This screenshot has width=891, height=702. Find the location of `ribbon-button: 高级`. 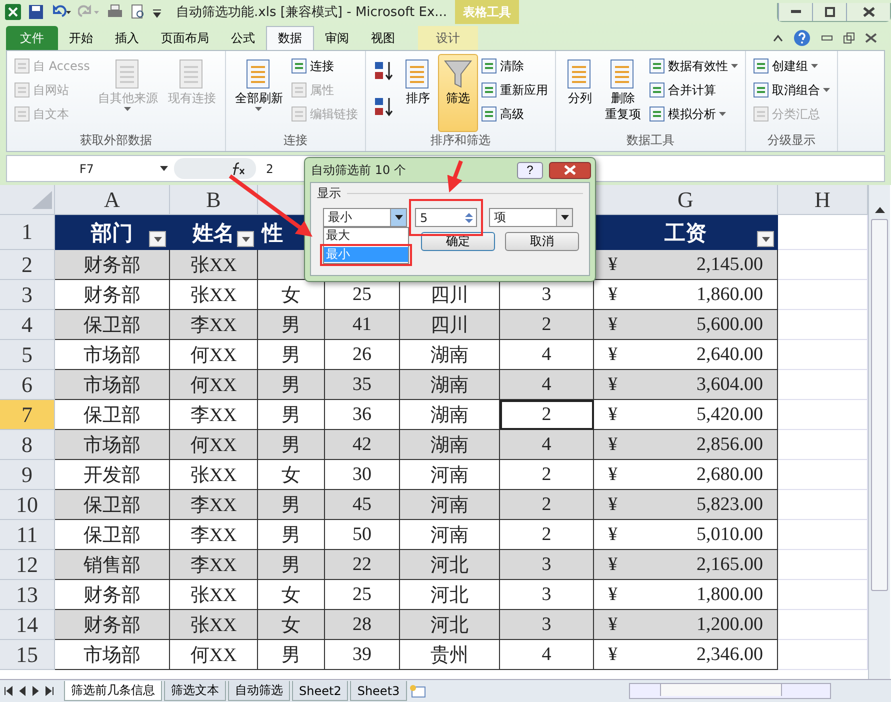

ribbon-button: 高级 is located at coordinates (514, 114).